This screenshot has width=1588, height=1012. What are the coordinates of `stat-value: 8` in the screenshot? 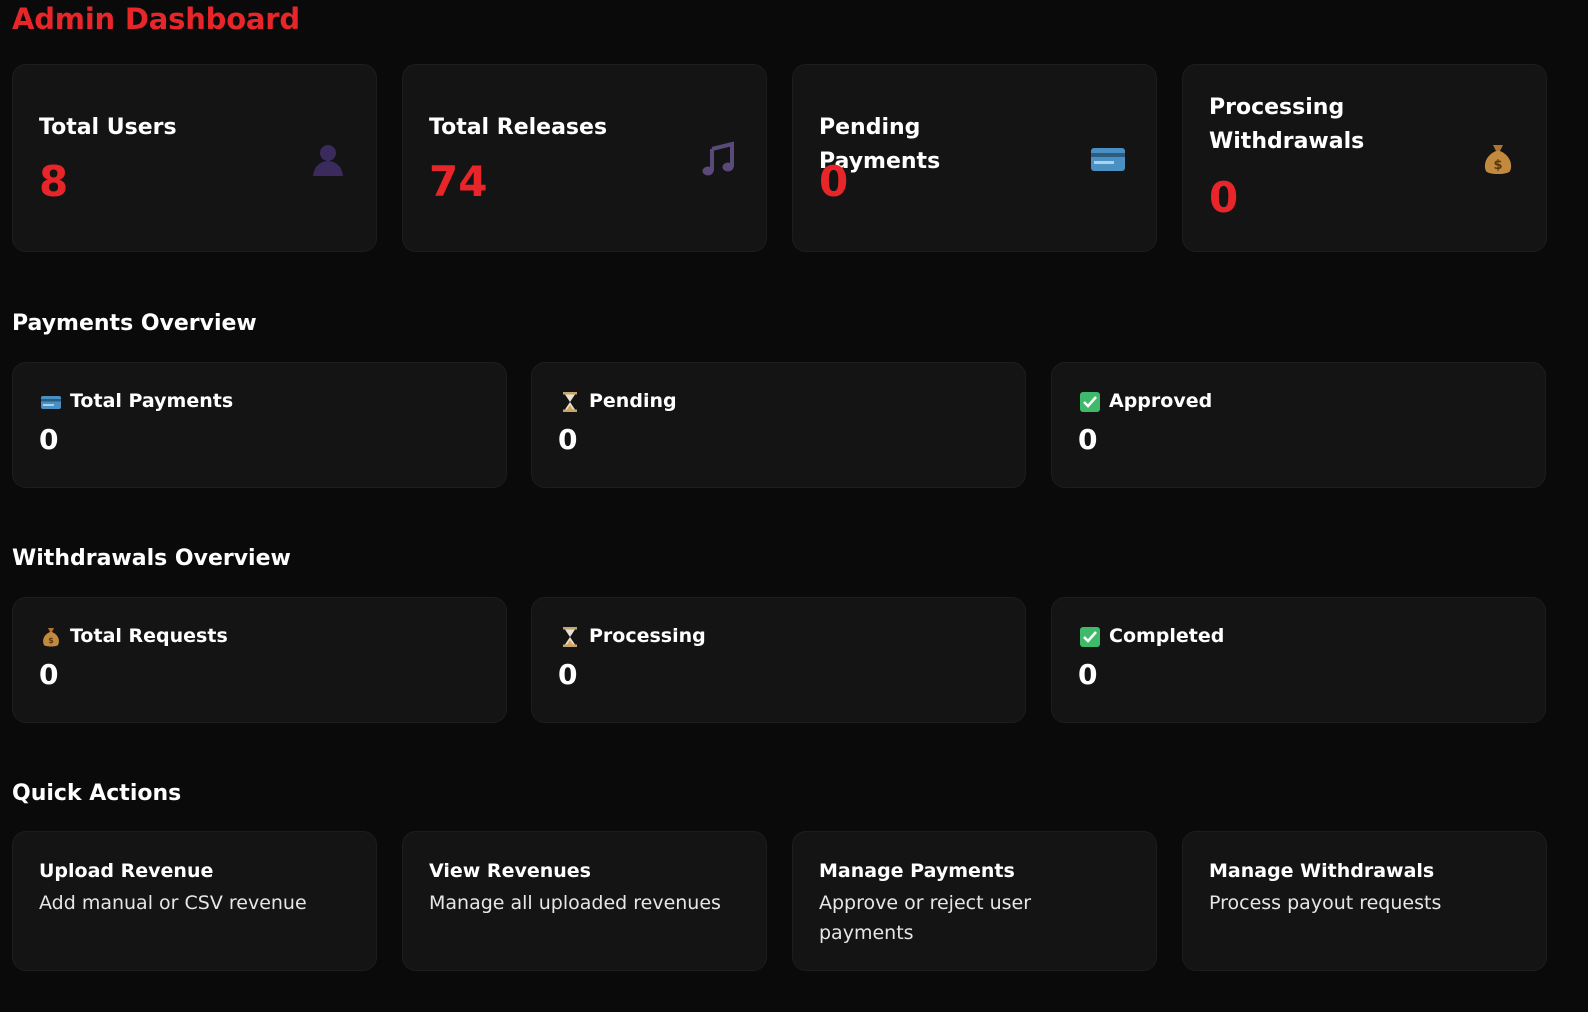 It's located at (54, 181).